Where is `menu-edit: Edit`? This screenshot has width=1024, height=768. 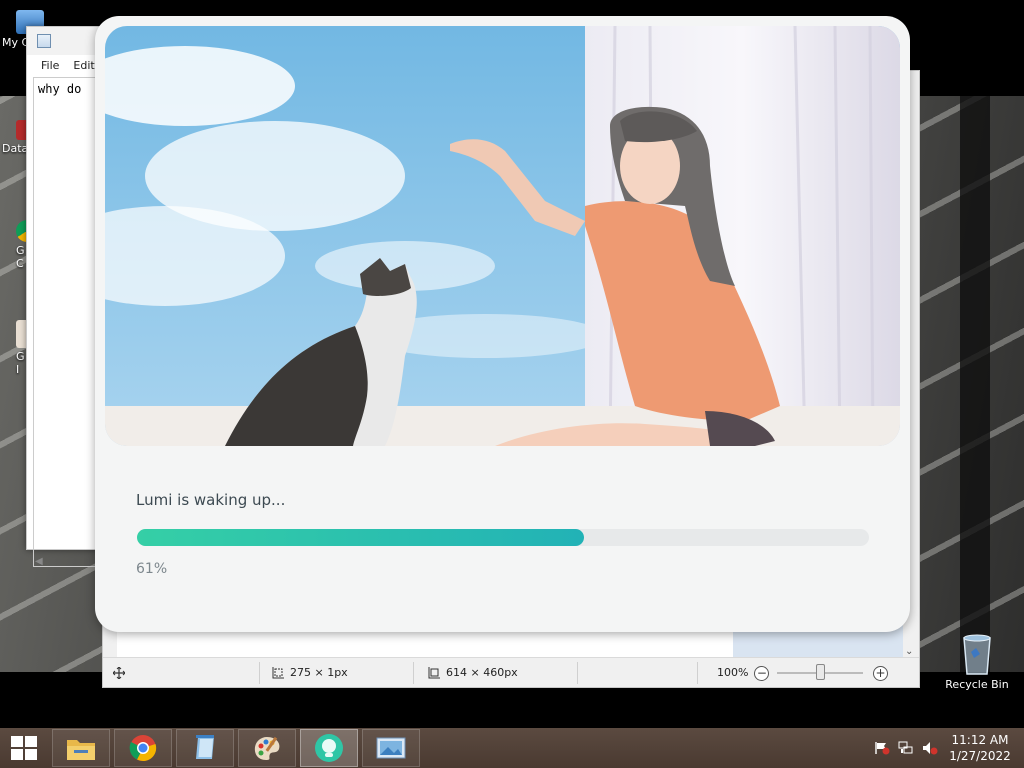
menu-edit: Edit is located at coordinates (83, 66).